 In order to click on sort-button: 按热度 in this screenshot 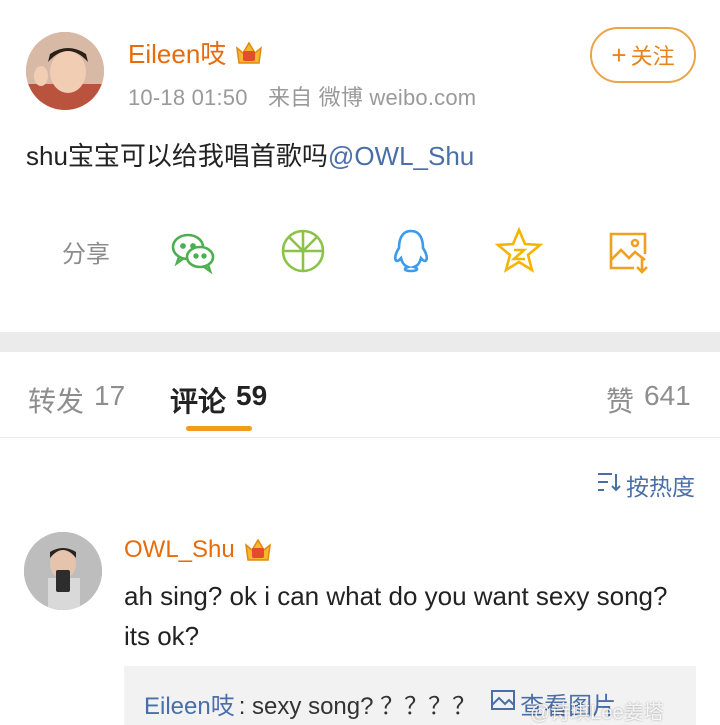, I will do `click(645, 485)`.